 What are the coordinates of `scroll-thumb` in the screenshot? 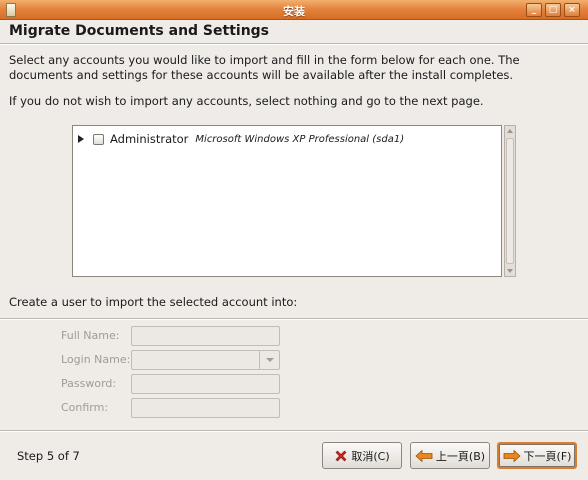 It's located at (510, 201).